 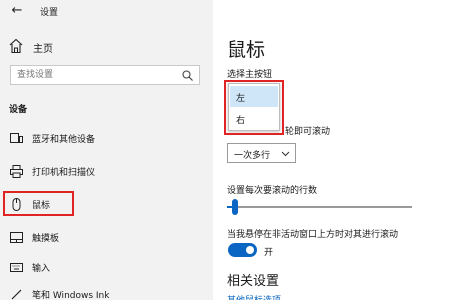 What do you see at coordinates (41, 269) in the screenshot?
I see `sidebar-item-label: 输入` at bounding box center [41, 269].